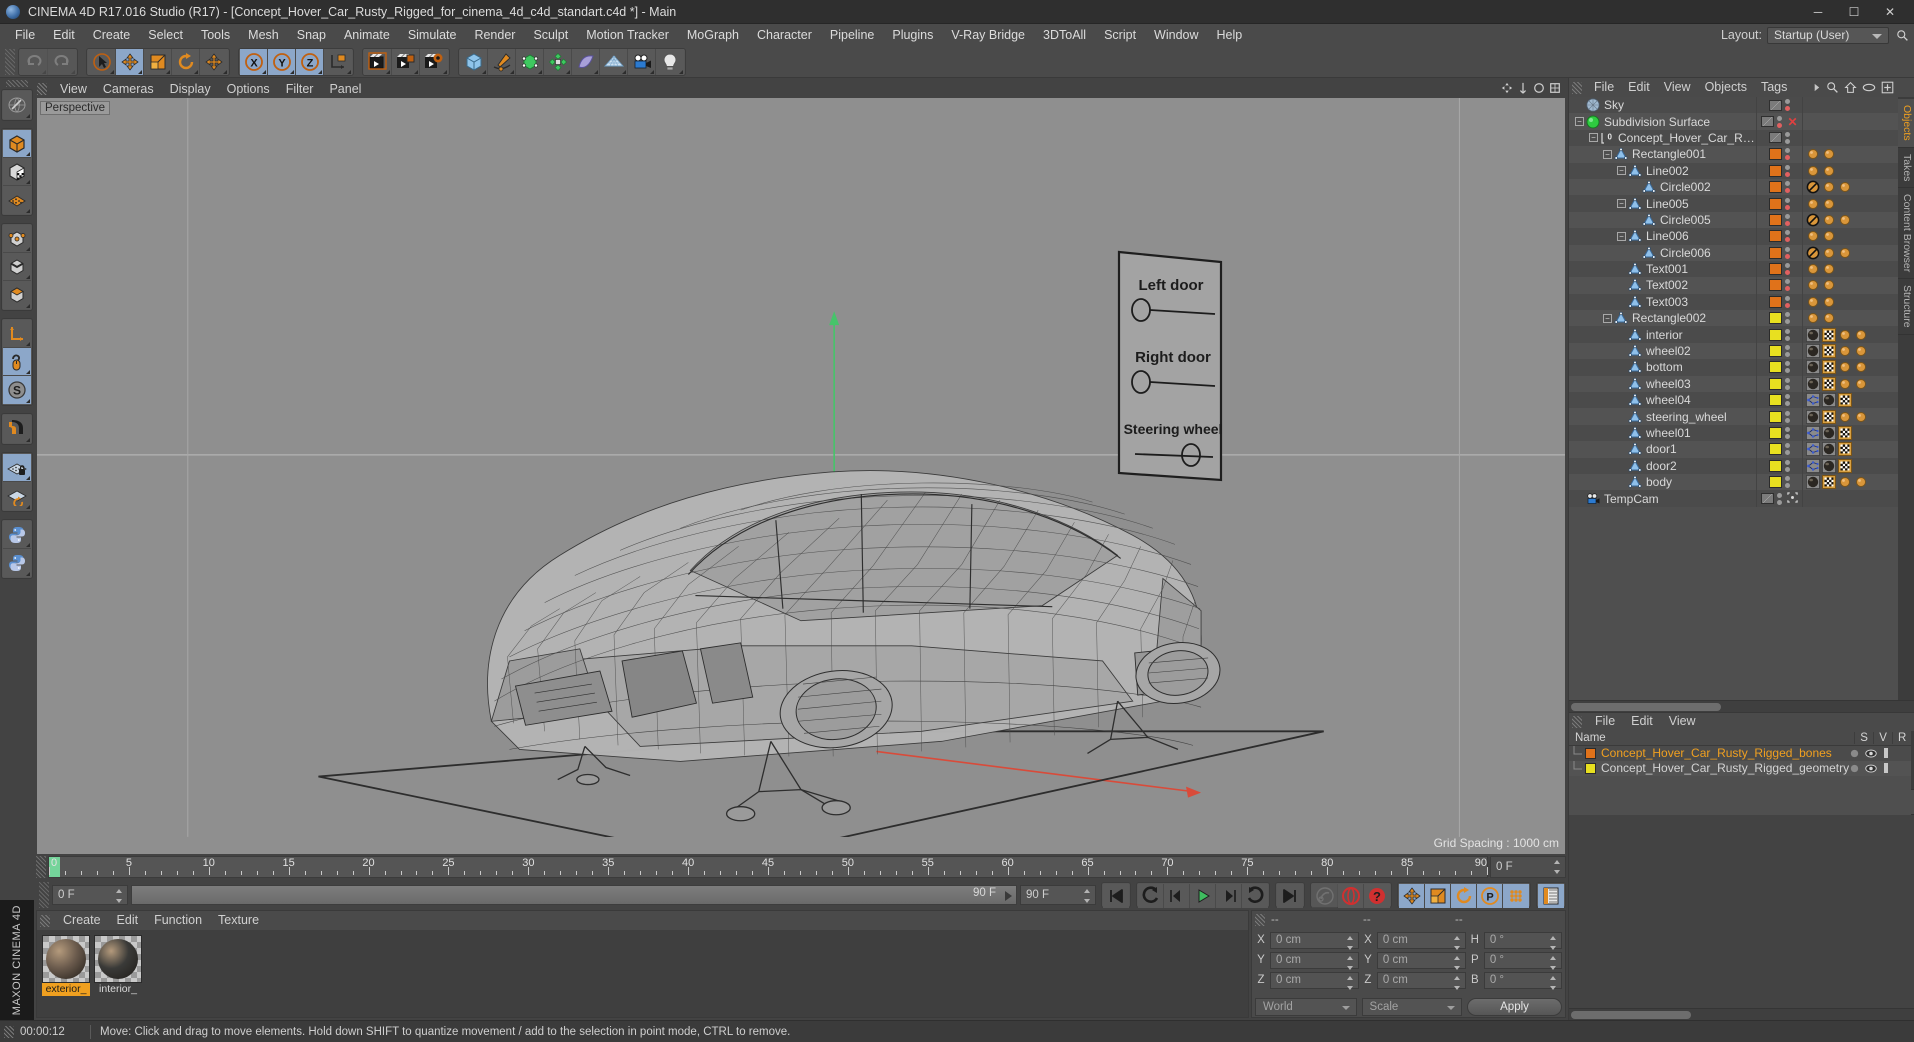 The height and width of the screenshot is (1042, 1914). What do you see at coordinates (1902, 35) in the screenshot?
I see `search-icon` at bounding box center [1902, 35].